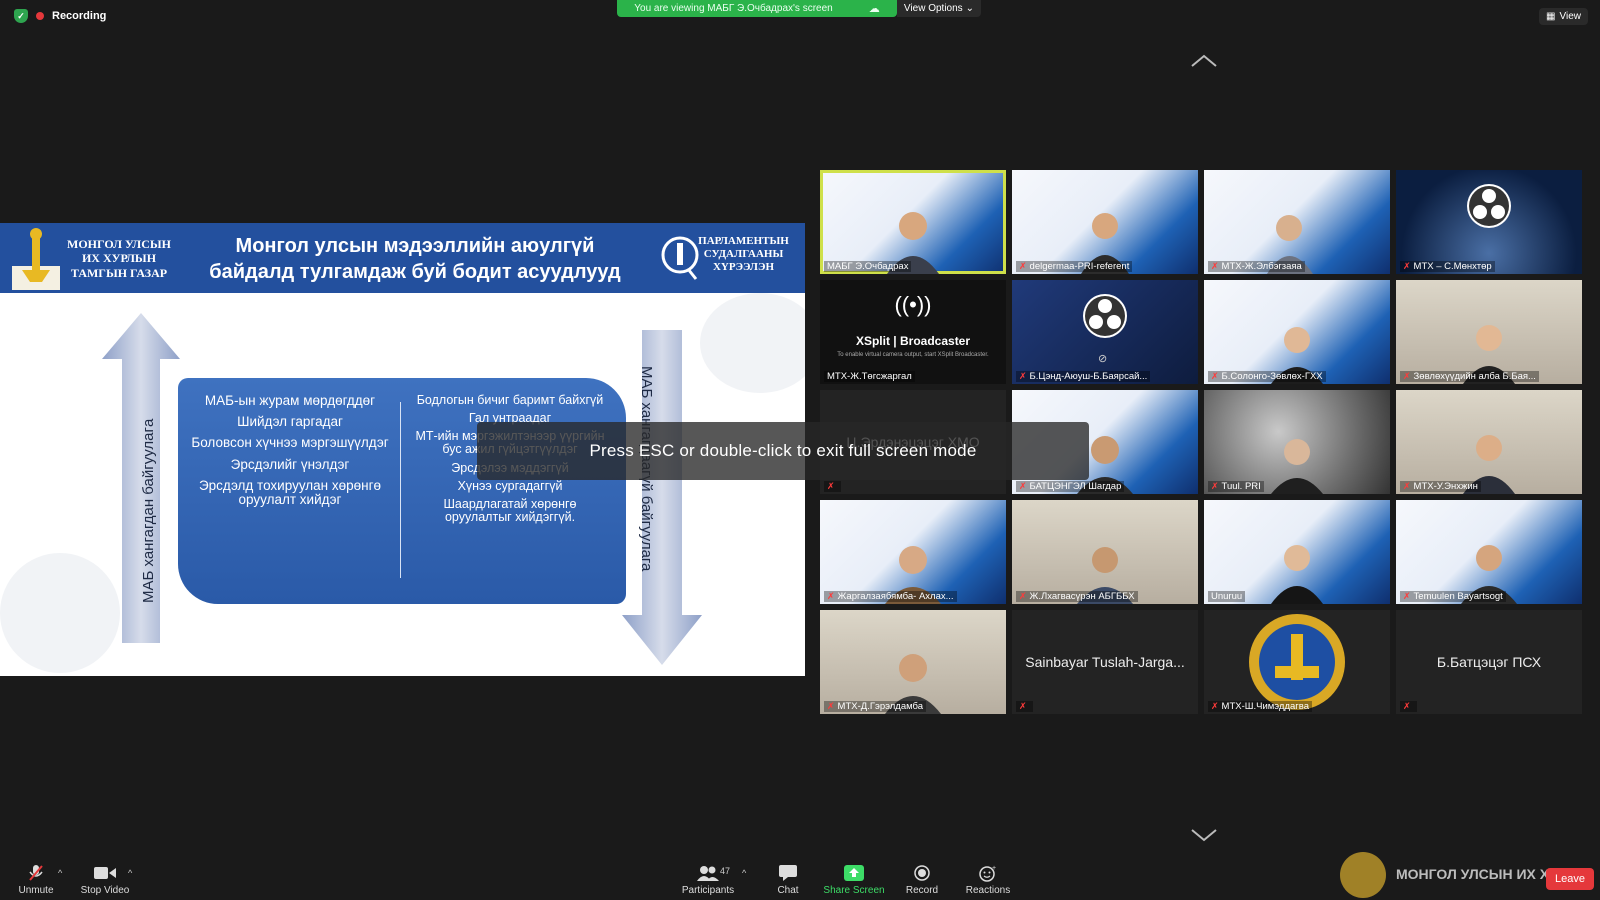 The height and width of the screenshot is (900, 1600). Describe the element at coordinates (1204, 61) in the screenshot. I see `scroll-up-chevron-icon` at that location.